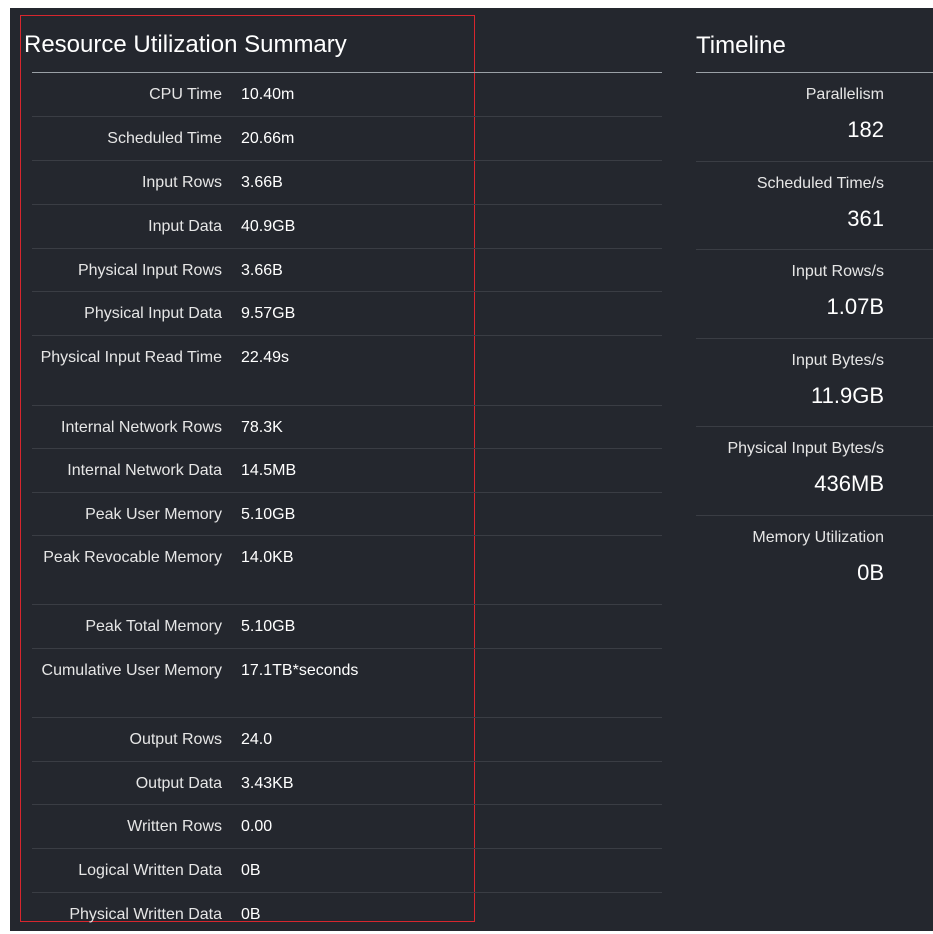 This screenshot has height=934, width=933. What do you see at coordinates (347, 182) in the screenshot?
I see `table-row: Input Rows 3.66B` at bounding box center [347, 182].